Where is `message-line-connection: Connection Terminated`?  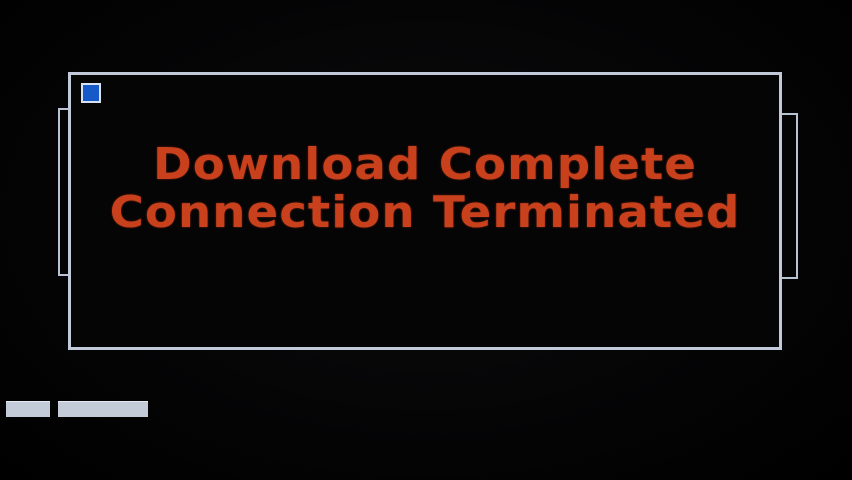 message-line-connection: Connection Terminated is located at coordinates (425, 212).